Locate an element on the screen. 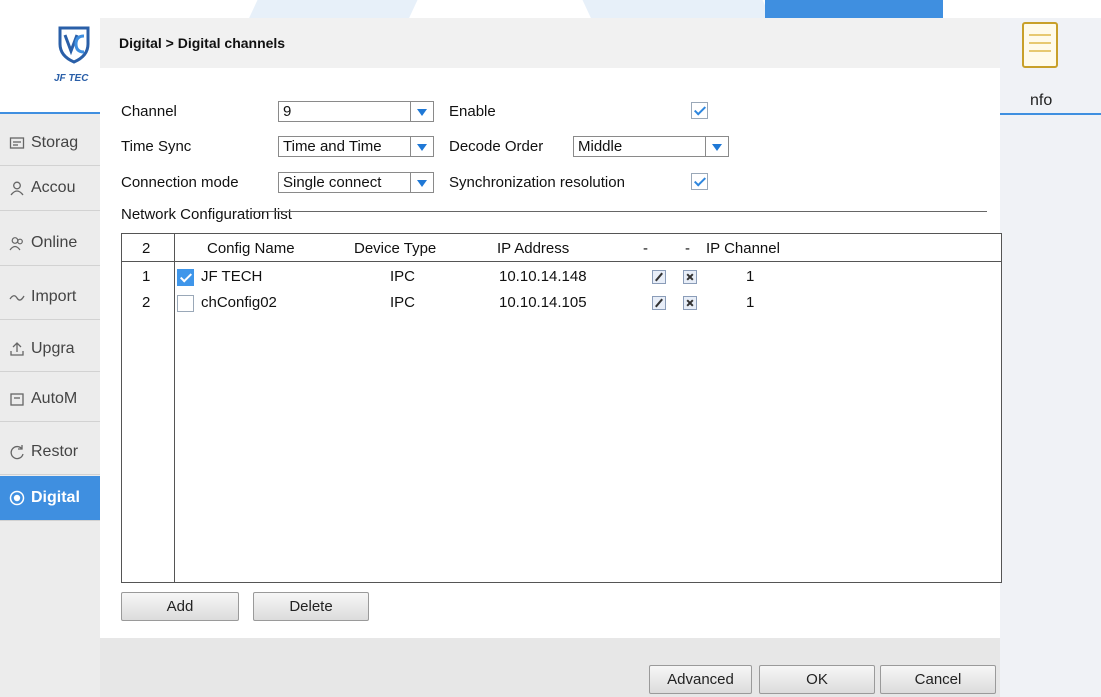 This screenshot has width=1101, height=697. right-panel-underline is located at coordinates (1050, 114).